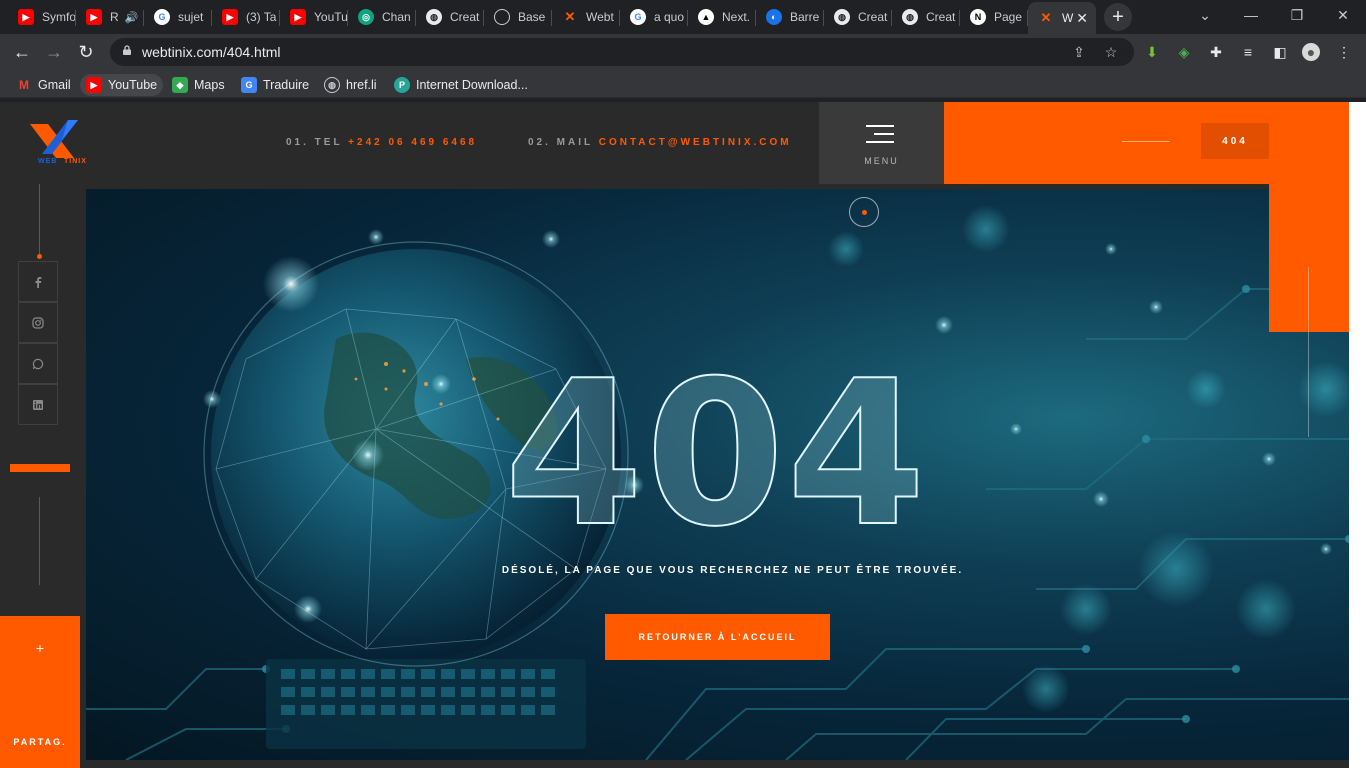  What do you see at coordinates (1205, 15) in the screenshot?
I see `tab-search-icon: ⌄` at bounding box center [1205, 15].